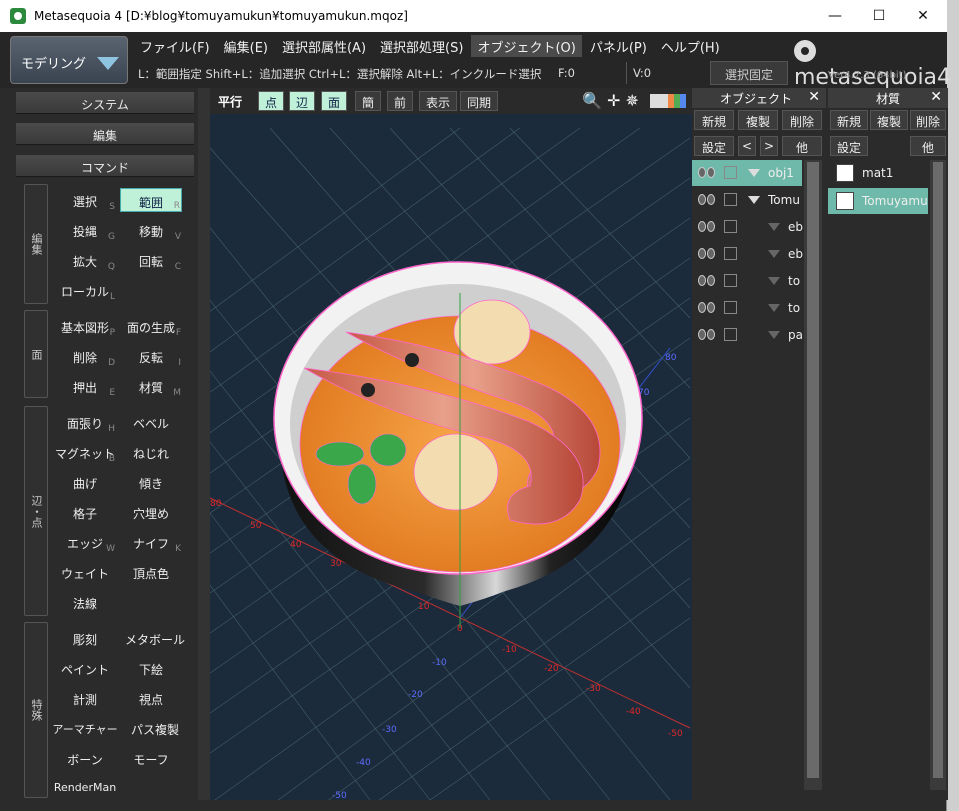 Image resolution: width=959 pixels, height=811 pixels. I want to click on cmd-renderman: RenderMan, so click(85, 788).